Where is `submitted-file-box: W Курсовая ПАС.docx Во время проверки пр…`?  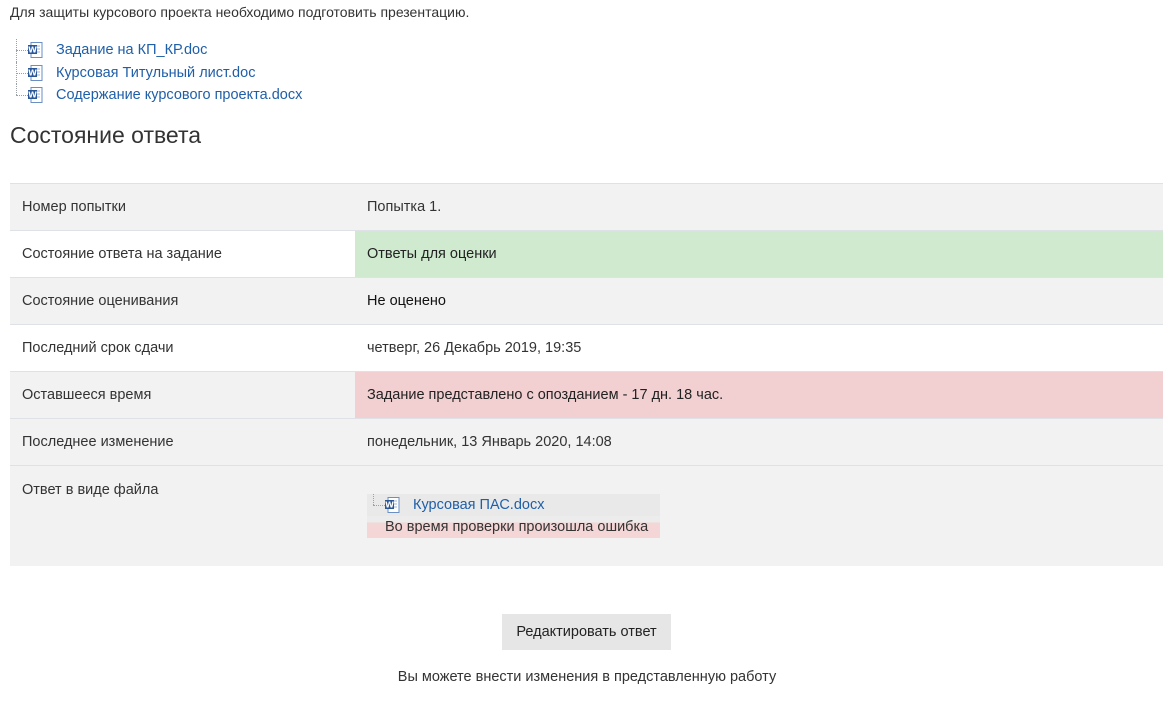
submitted-file-box: W Курсовая ПАС.docx Во время проверки пр… is located at coordinates (513, 516).